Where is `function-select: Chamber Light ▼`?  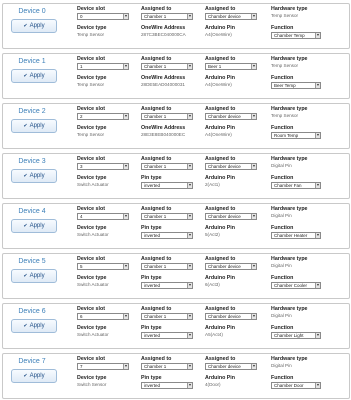 function-select: Chamber Light ▼ is located at coordinates (296, 335).